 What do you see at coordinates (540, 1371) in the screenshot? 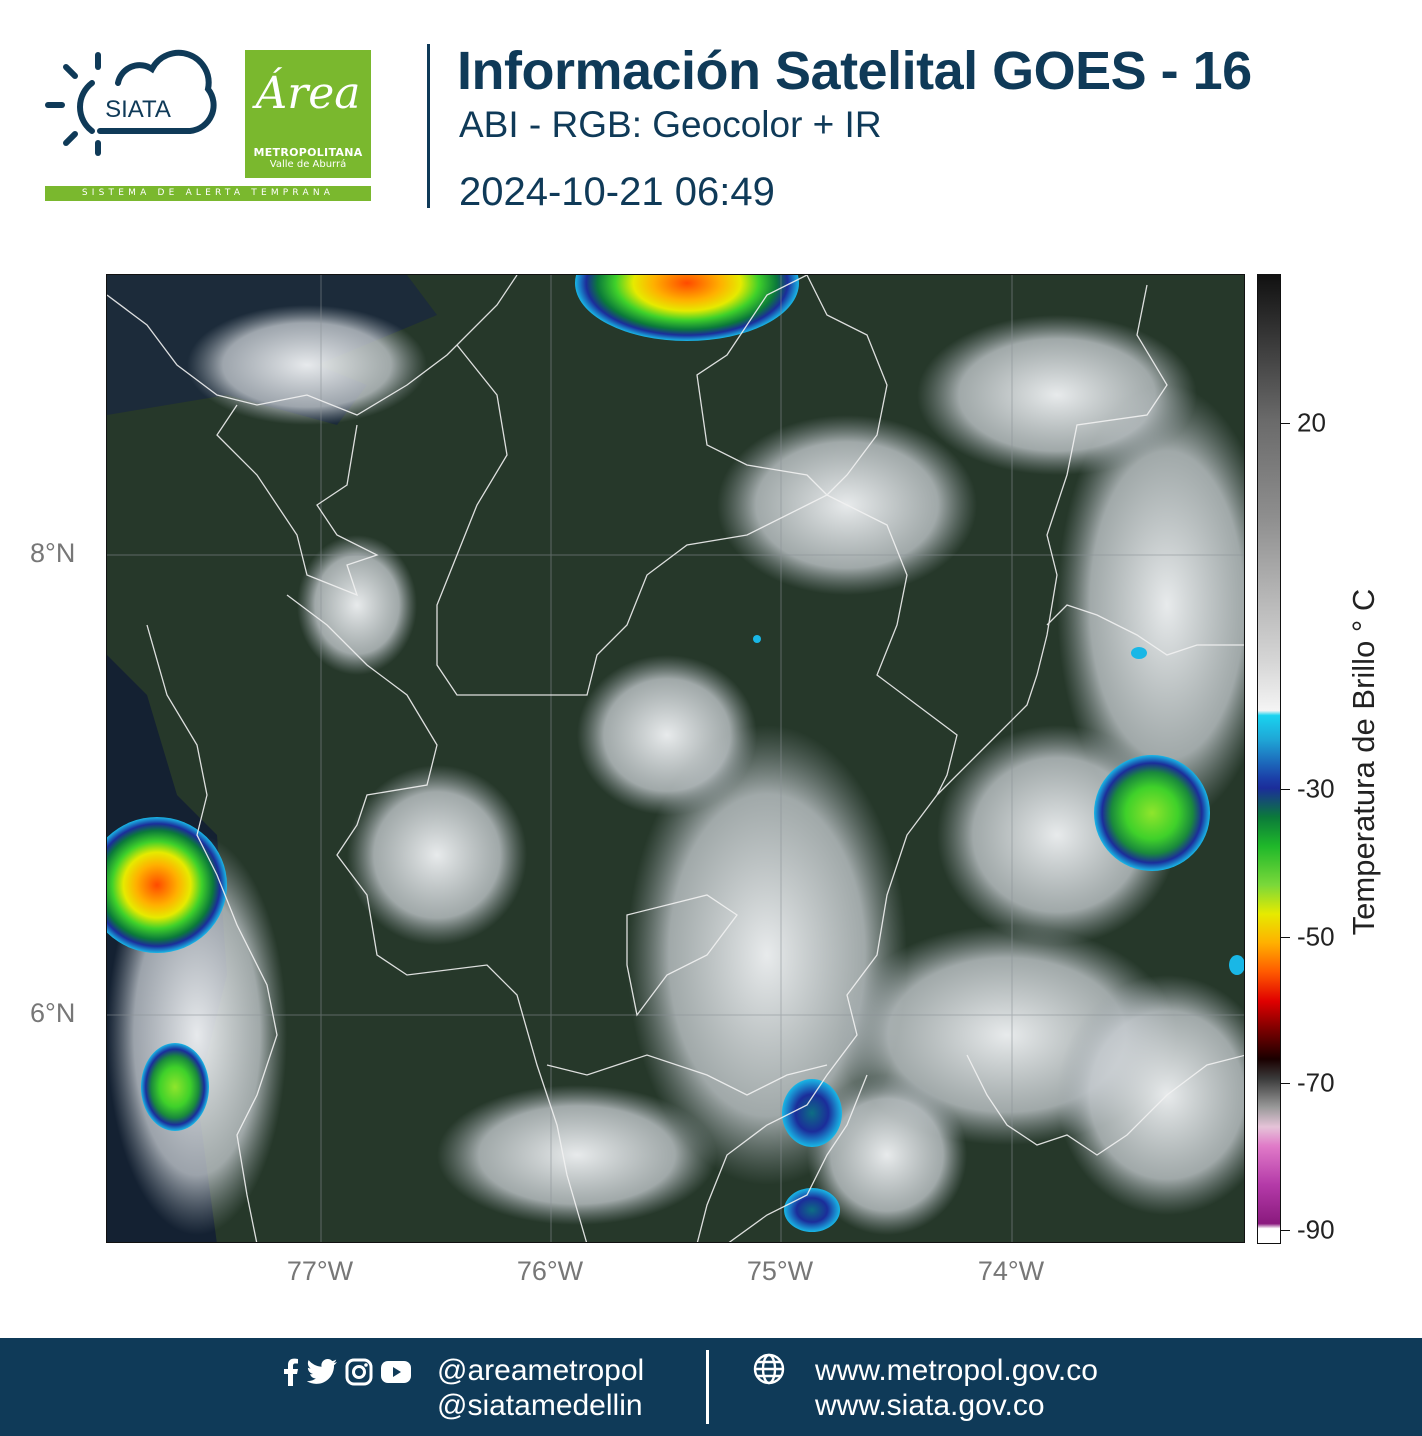
I see `handle-areametropol: @areametropol` at bounding box center [540, 1371].